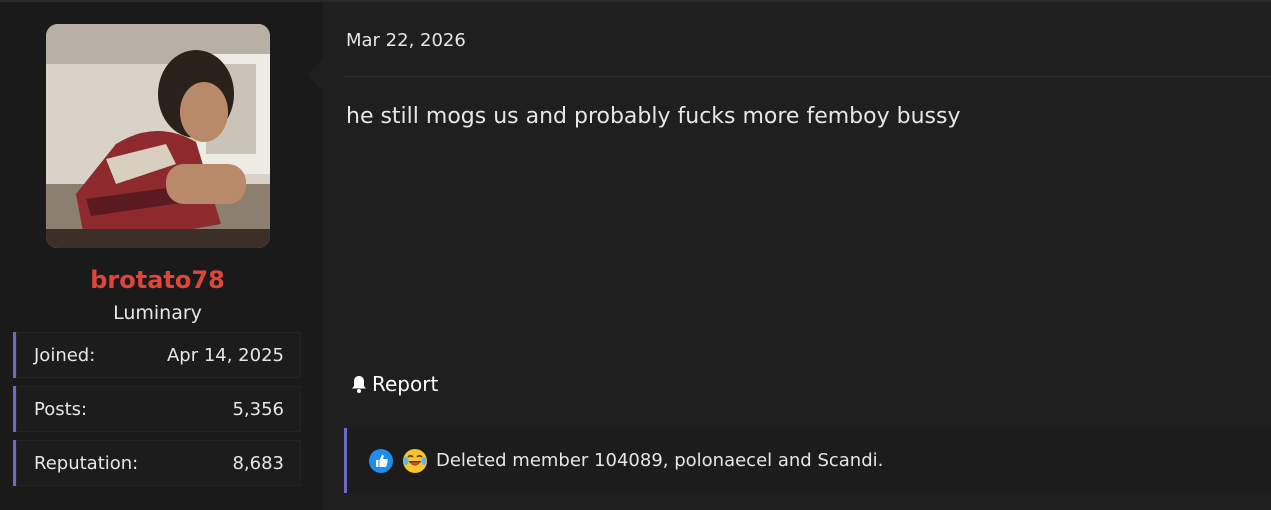  Describe the element at coordinates (258, 409) in the screenshot. I see `stat-value: 5,356` at that location.